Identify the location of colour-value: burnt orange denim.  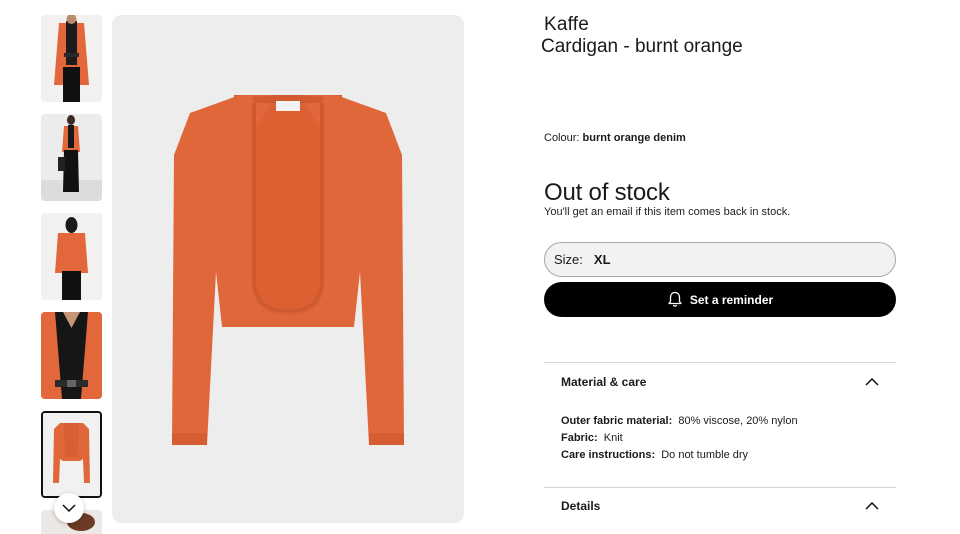
(634, 138).